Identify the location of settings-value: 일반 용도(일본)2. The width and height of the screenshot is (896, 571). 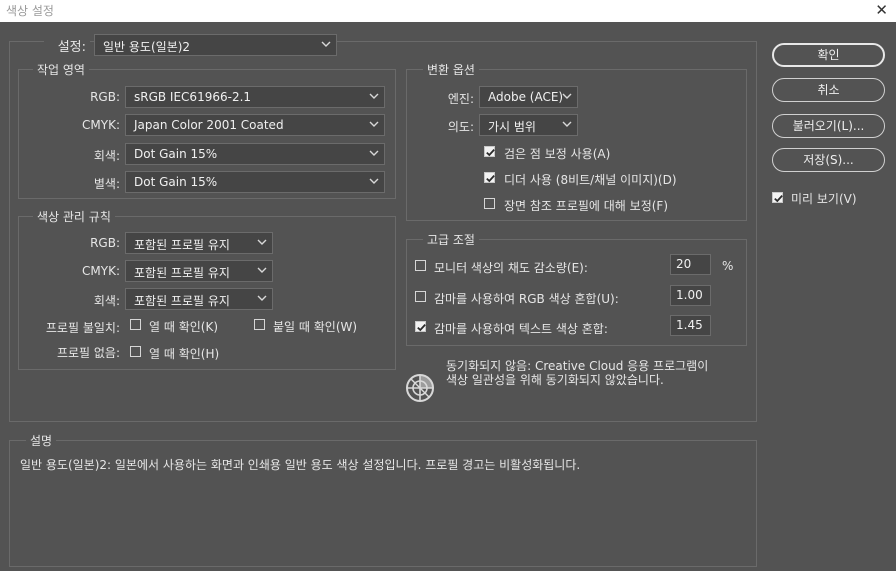
(147, 47).